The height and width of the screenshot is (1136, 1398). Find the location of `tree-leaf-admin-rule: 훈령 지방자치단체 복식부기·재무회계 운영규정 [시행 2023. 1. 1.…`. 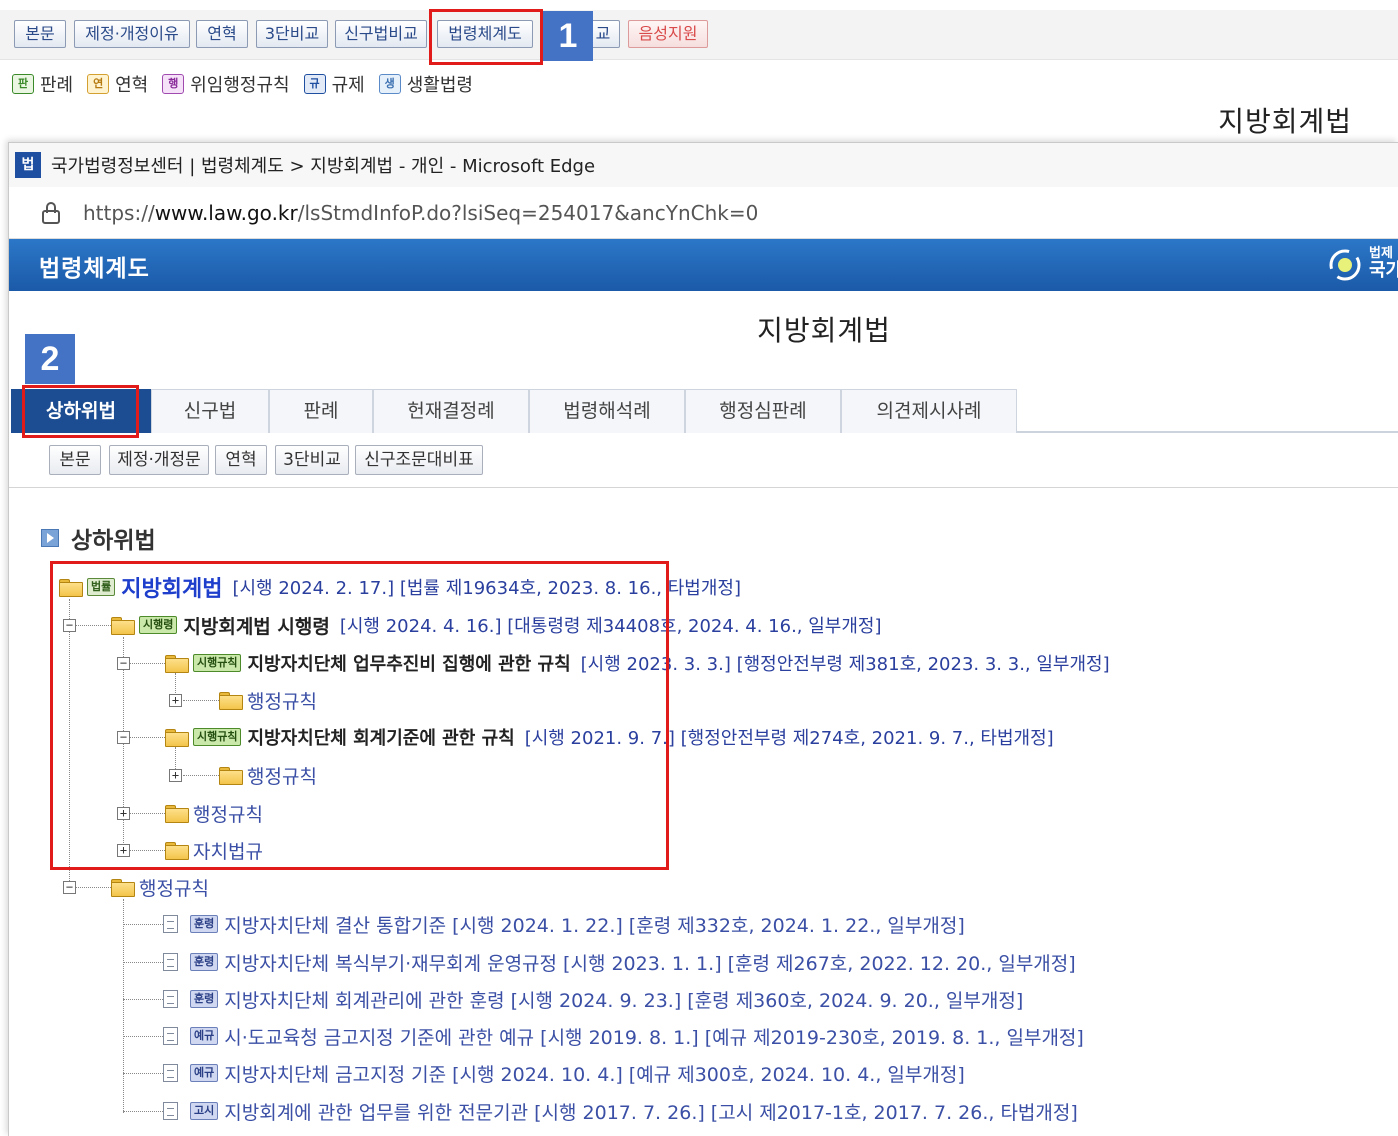

tree-leaf-admin-rule: 훈령 지방자치단체 복식부기·재무회계 운영규정 [시행 2023. 1. 1.… is located at coordinates (622, 962).